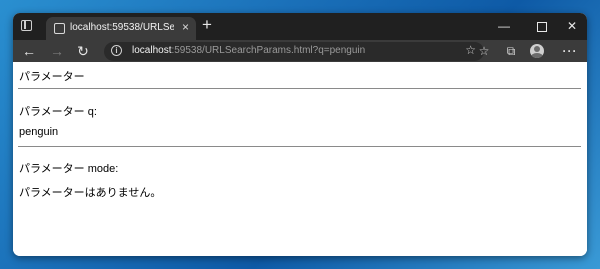 The width and height of the screenshot is (600, 269). I want to click on collections-icon: ⧉, so click(511, 51).